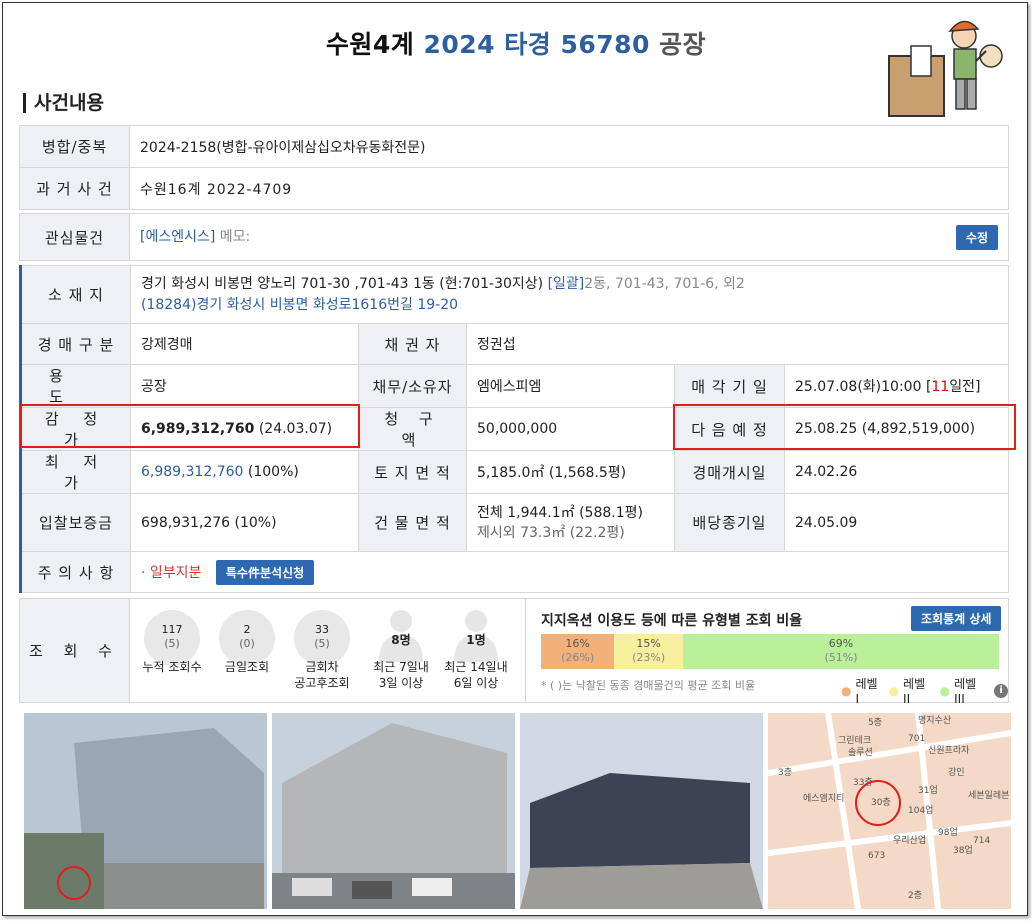 This screenshot has width=1032, height=922. I want to click on round-views-label-1: 금회차, so click(322, 667).